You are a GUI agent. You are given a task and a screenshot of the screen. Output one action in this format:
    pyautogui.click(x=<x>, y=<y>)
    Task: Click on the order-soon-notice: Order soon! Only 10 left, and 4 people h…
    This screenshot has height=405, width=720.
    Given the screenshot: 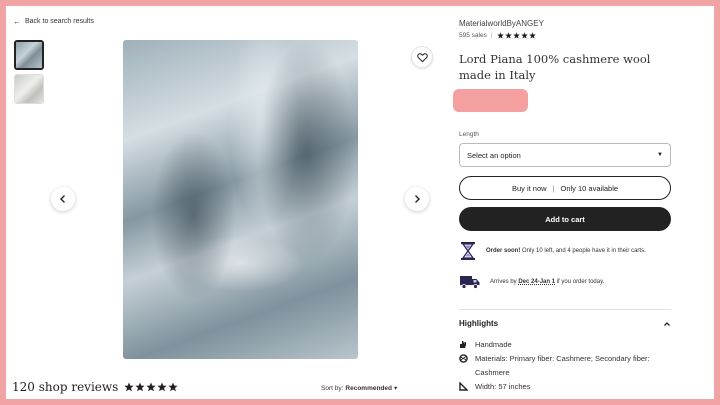 What is the action you would take?
    pyautogui.click(x=566, y=251)
    